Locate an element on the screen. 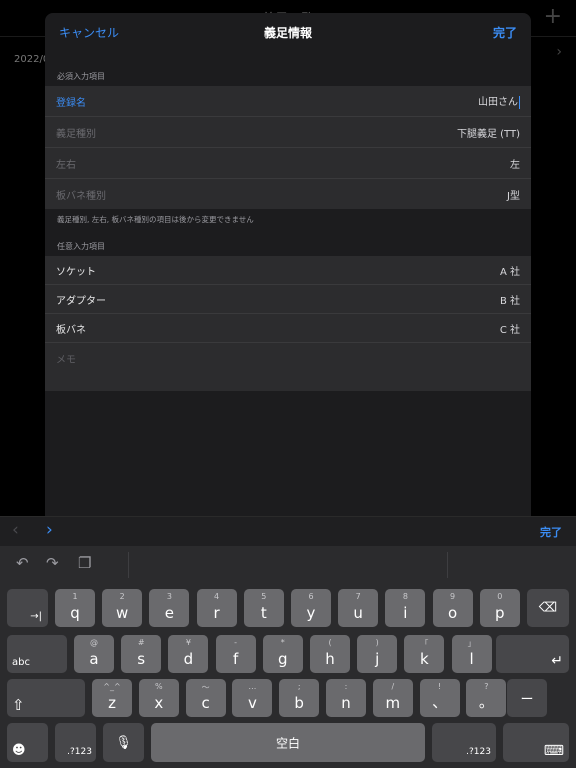 Image resolution: width=576 pixels, height=768 pixels. key-alt-label: ; is located at coordinates (299, 686).